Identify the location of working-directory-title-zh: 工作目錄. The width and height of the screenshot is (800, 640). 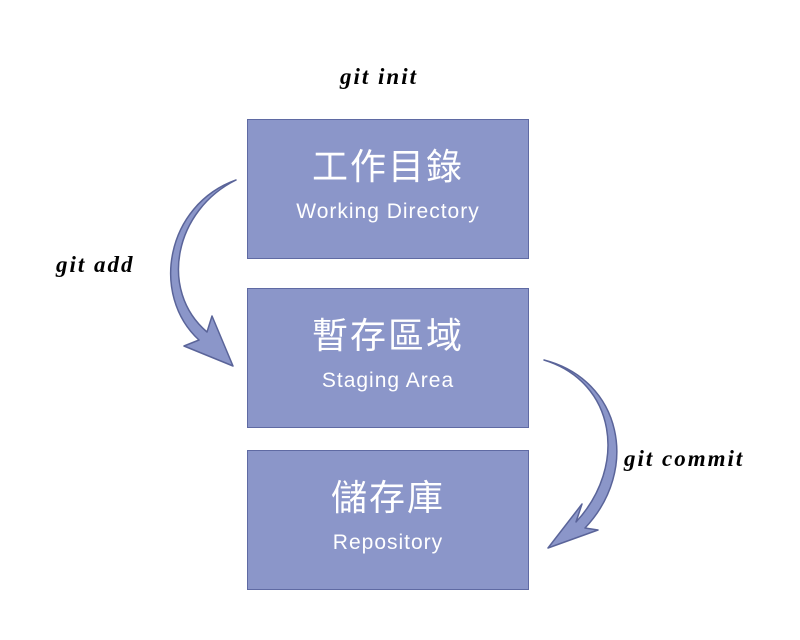
(387, 167).